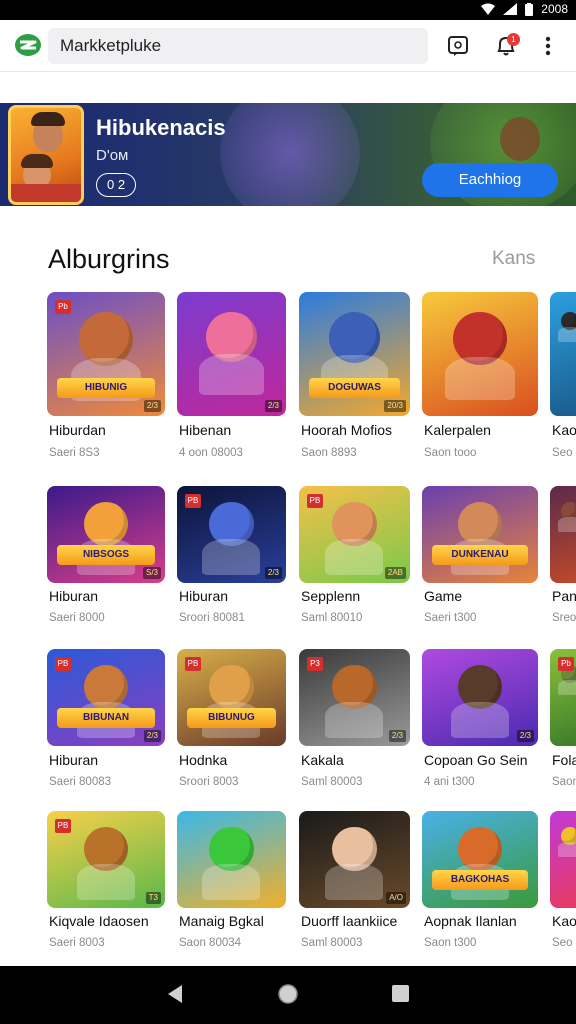 The image size is (576, 1024). Describe the element at coordinates (450, 943) in the screenshot. I see `game-subtitle: Saon t300` at that location.